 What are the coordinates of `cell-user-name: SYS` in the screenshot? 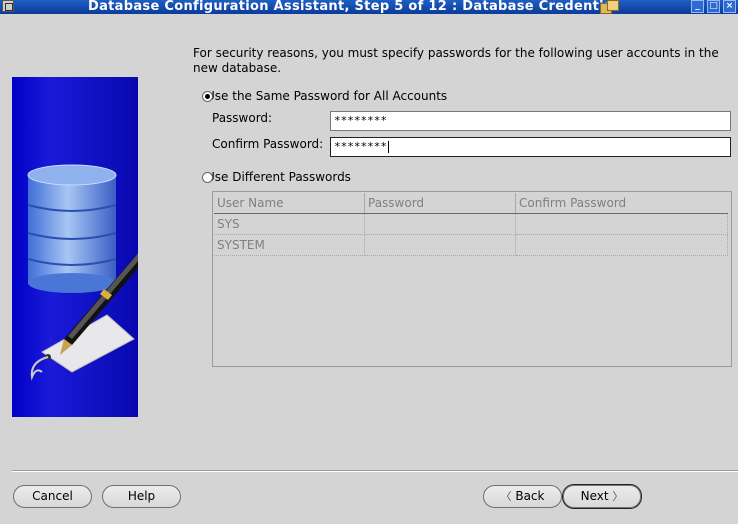 It's located at (289, 224).